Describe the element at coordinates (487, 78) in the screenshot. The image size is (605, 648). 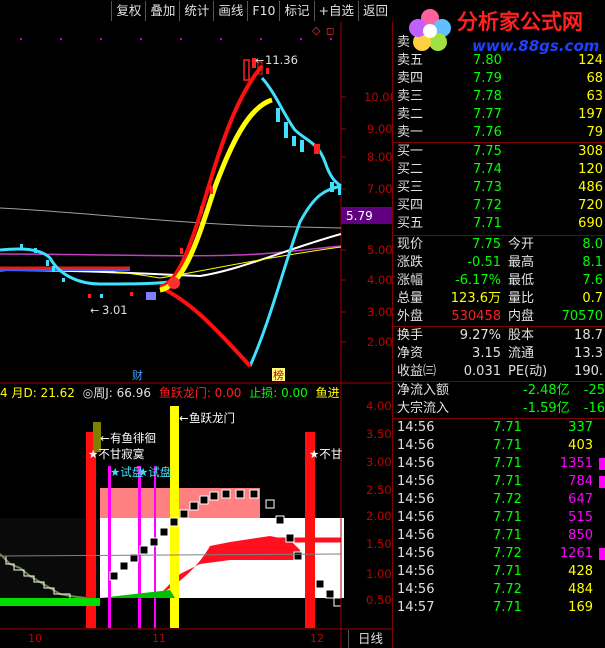
I see `sell-order-price: 7.79` at that location.